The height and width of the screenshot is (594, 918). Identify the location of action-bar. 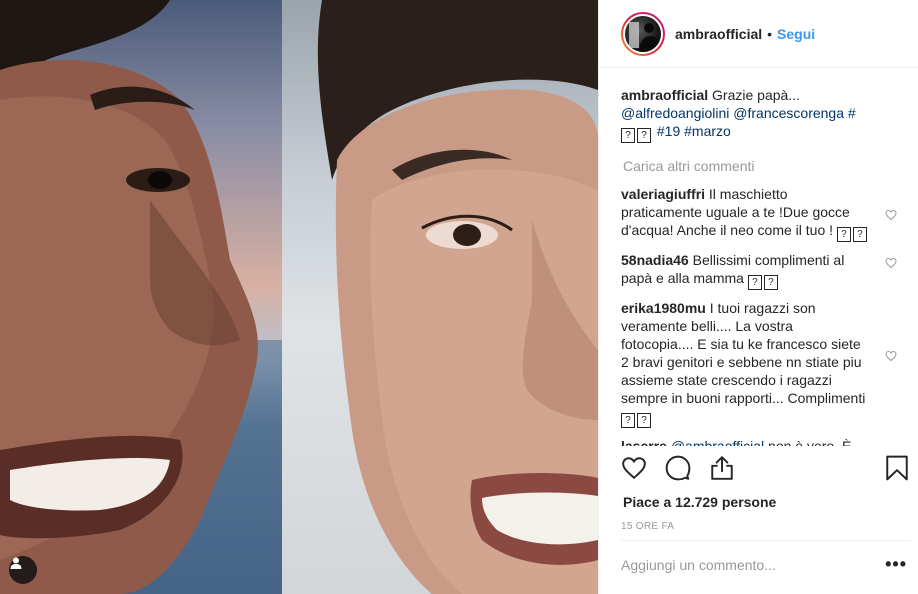
(766, 471).